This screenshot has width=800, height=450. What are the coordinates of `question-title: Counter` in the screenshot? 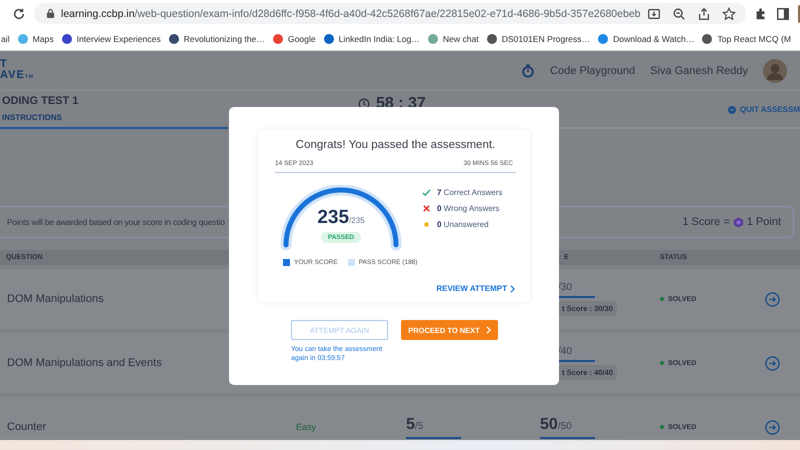 It's located at (27, 427).